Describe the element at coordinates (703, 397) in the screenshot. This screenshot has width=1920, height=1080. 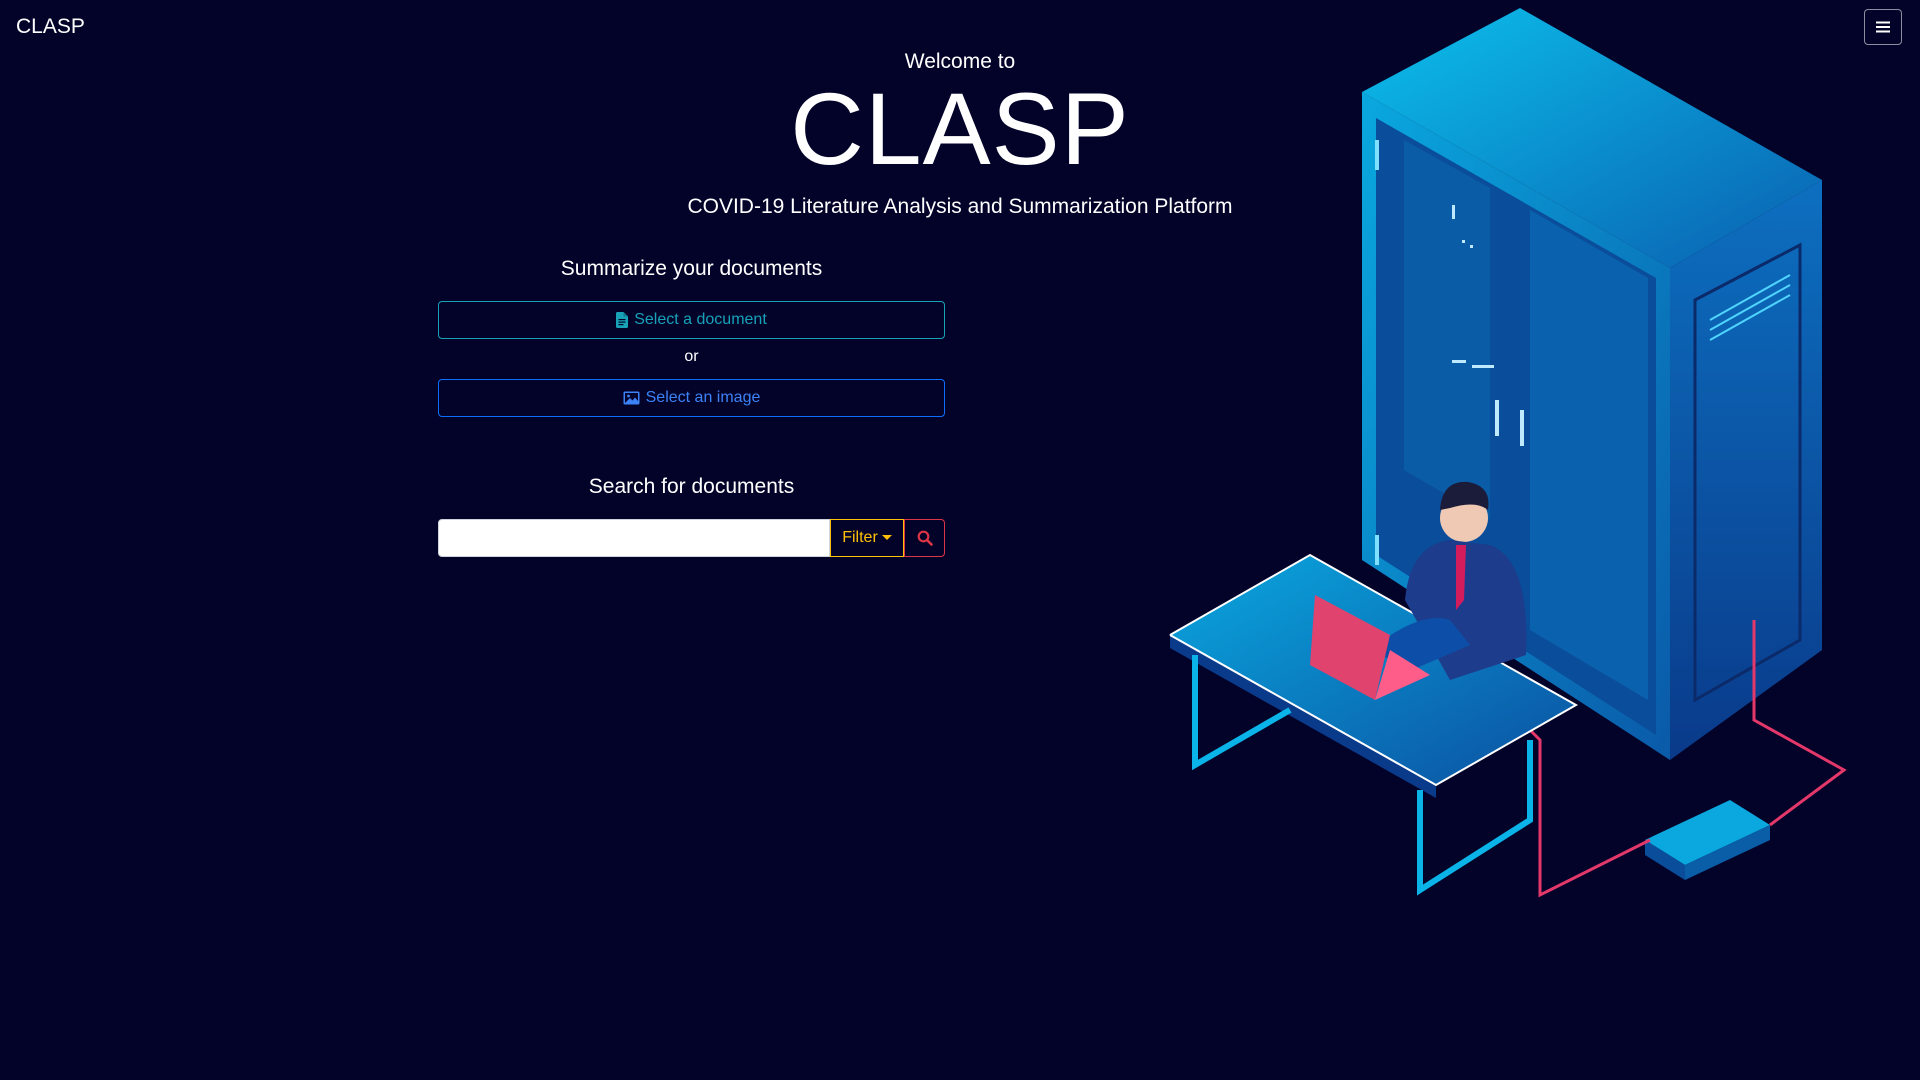
I see `select-image-label: Select an image` at that location.